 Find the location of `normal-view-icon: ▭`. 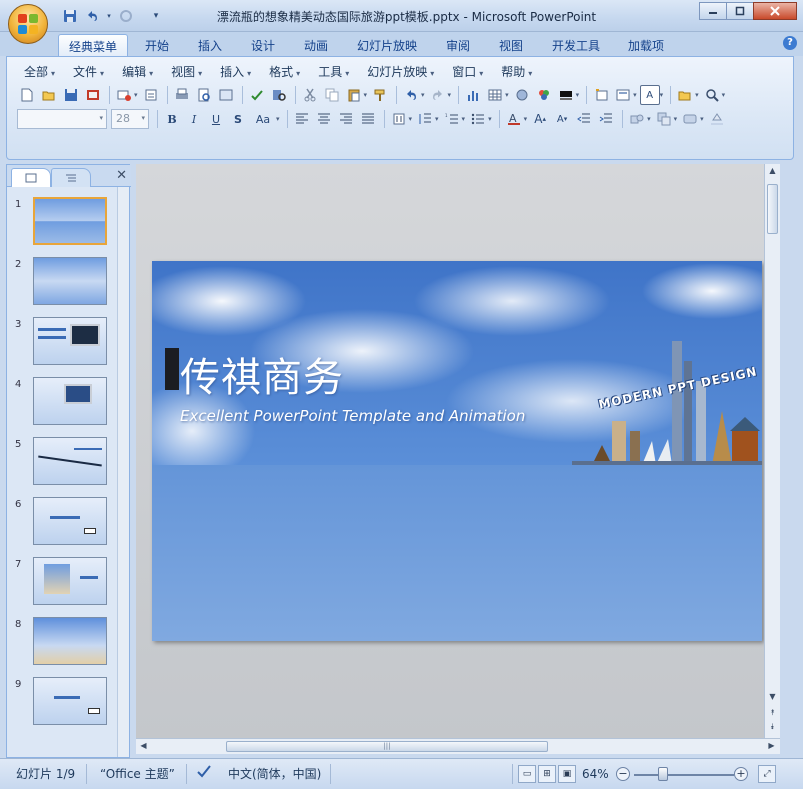

normal-view-icon: ▭ is located at coordinates (527, 774).